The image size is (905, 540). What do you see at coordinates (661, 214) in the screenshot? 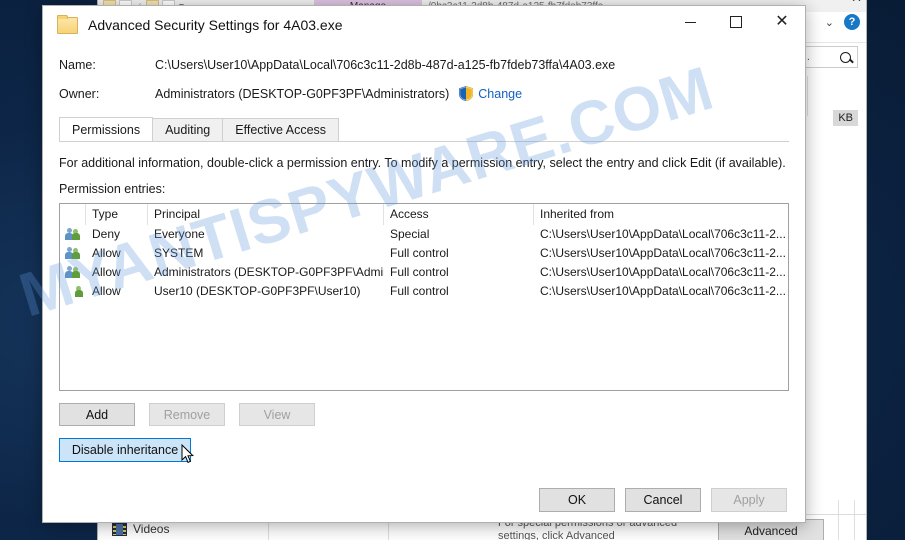
I see `column-header-inherited-from: Inherited from` at bounding box center [661, 214].